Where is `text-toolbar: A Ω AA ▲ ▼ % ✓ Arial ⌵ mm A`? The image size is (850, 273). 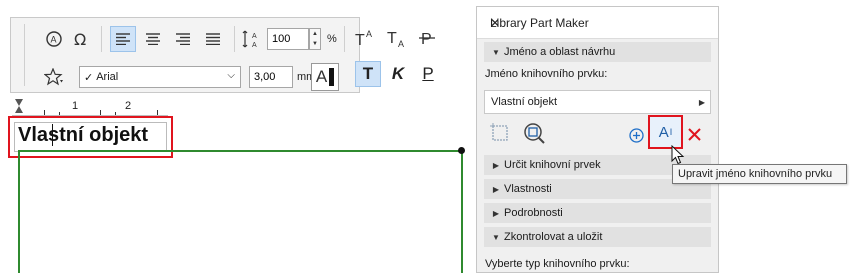
text-toolbar: A Ω AA ▲ ▼ % ✓ Arial ⌵ mm A is located at coordinates (185, 55).